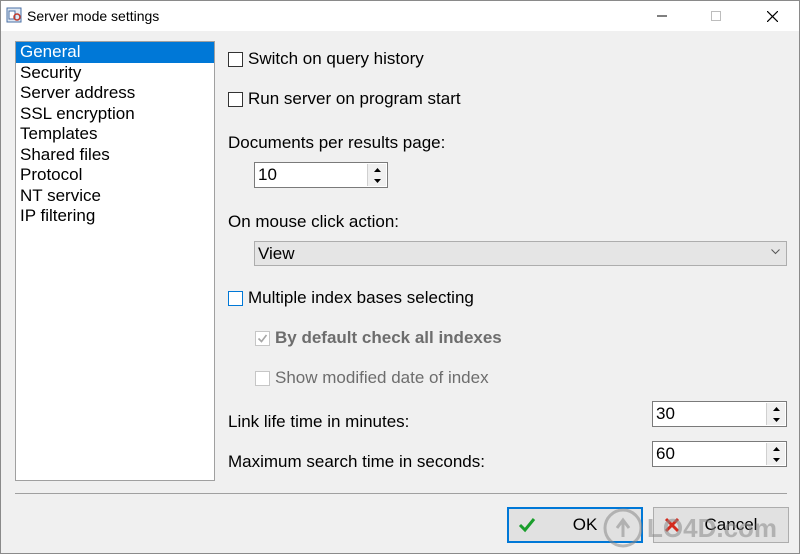 The height and width of the screenshot is (554, 800). Describe the element at coordinates (115, 114) in the screenshot. I see `tree-item-ssl-encryption: SSL encryption` at that location.